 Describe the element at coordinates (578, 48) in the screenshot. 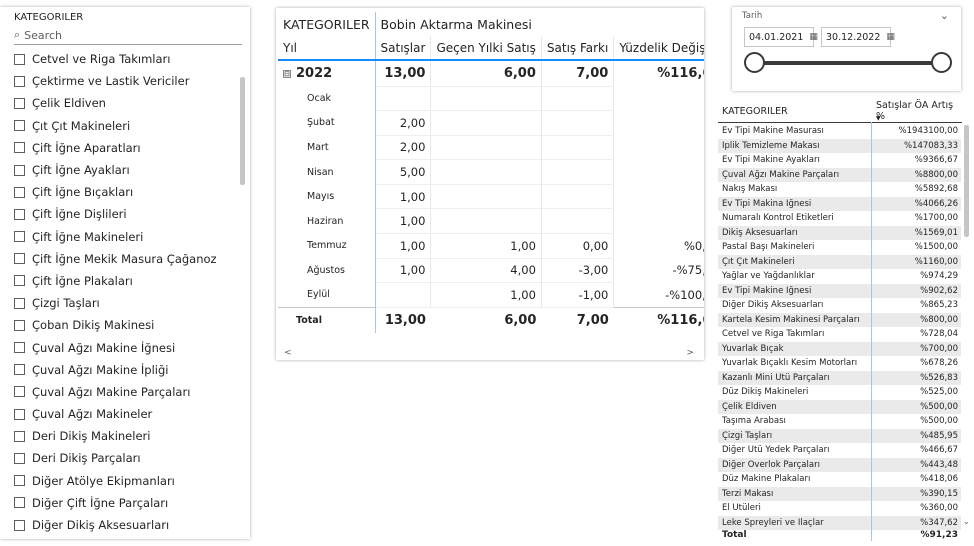

I see `col-header-sales-diff: Satış Farkı` at that location.